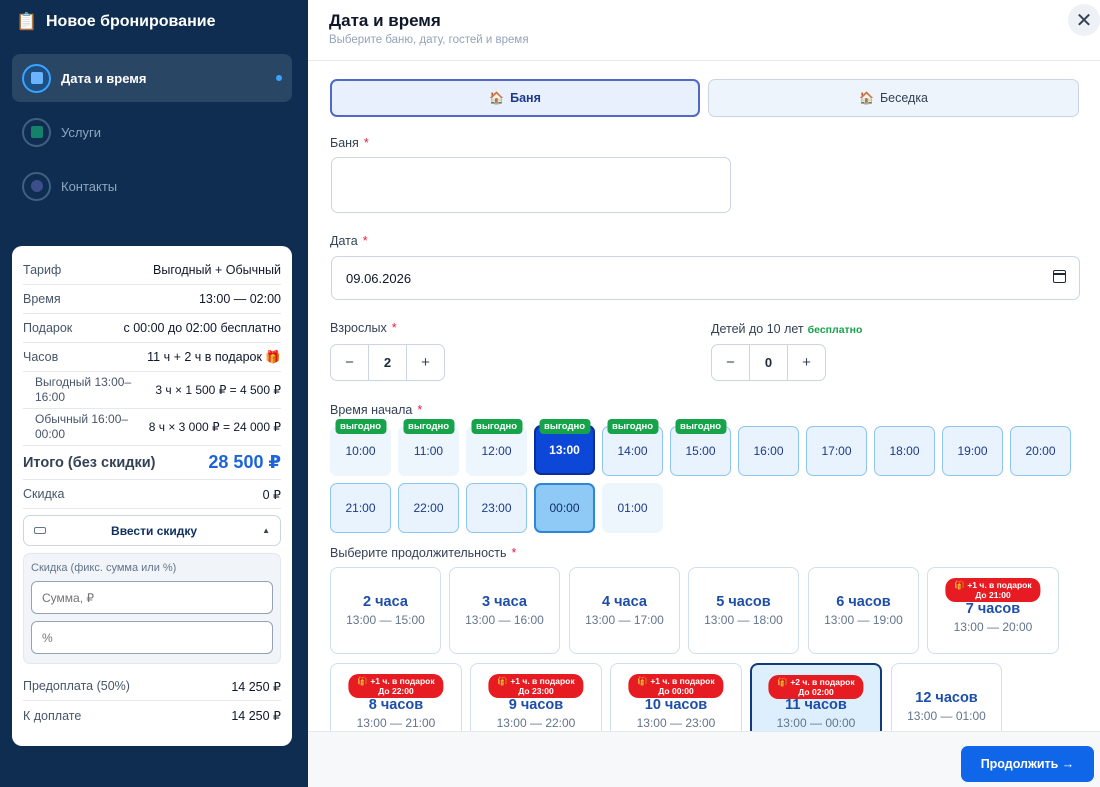  What do you see at coordinates (786, 329) in the screenshot?
I see `kids-label: Детей до 10 лет бесплатно` at bounding box center [786, 329].